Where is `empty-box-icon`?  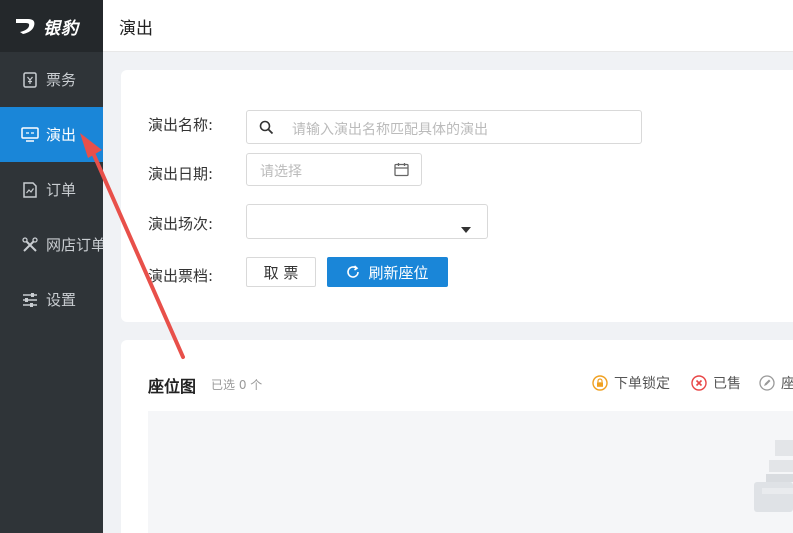 empty-box-icon is located at coordinates (772, 478).